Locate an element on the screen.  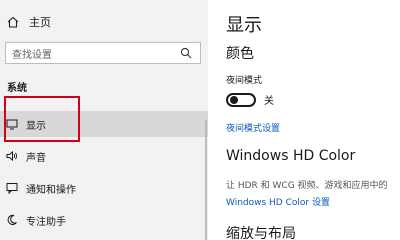
home-icon is located at coordinates (13, 22).